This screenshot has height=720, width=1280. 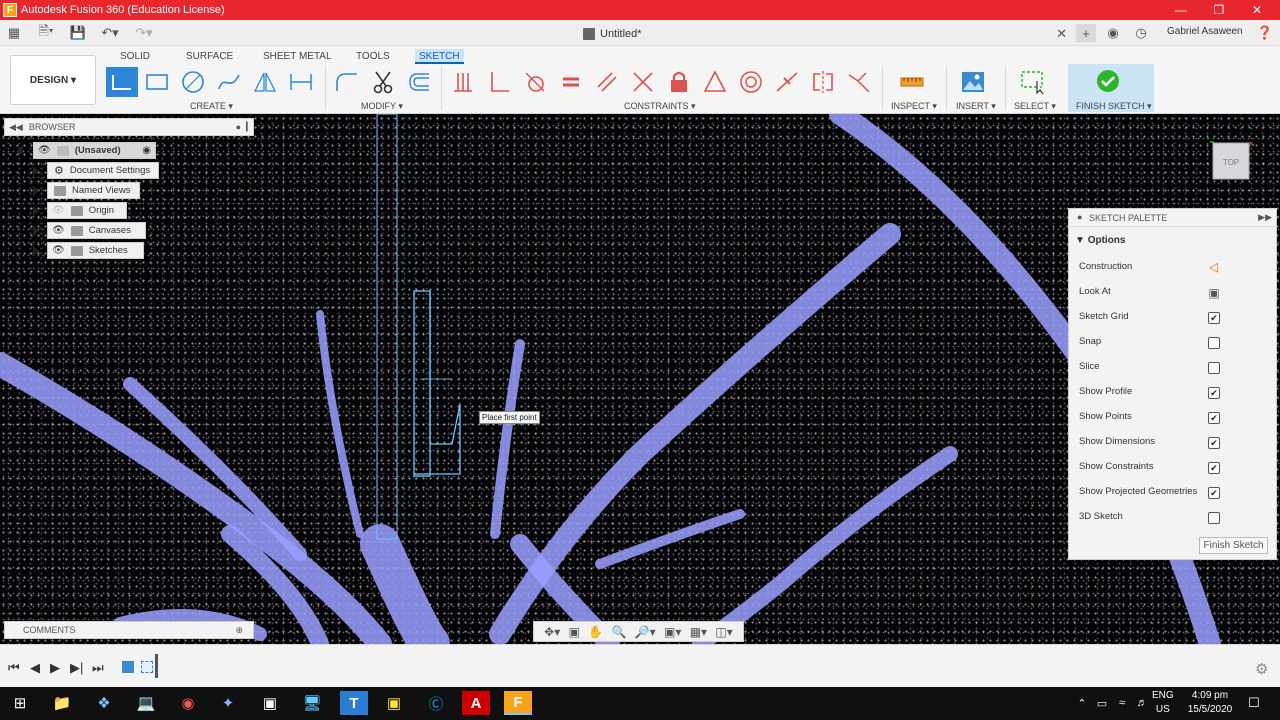 I want to click on tab-solid: SOLID, so click(x=135, y=56).